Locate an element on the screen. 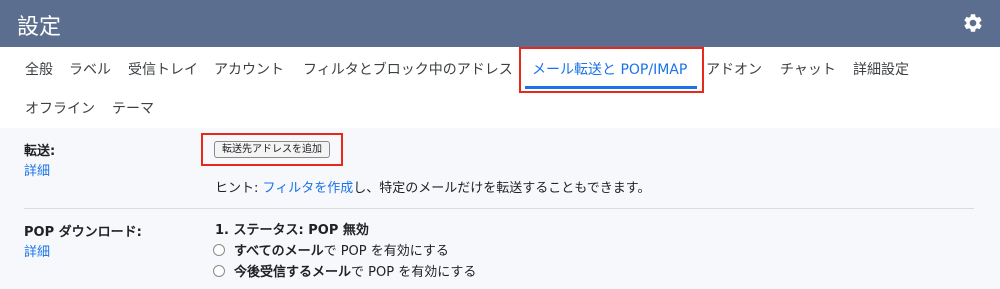 The image size is (1000, 289). tab-offline: オフライン is located at coordinates (60, 108).